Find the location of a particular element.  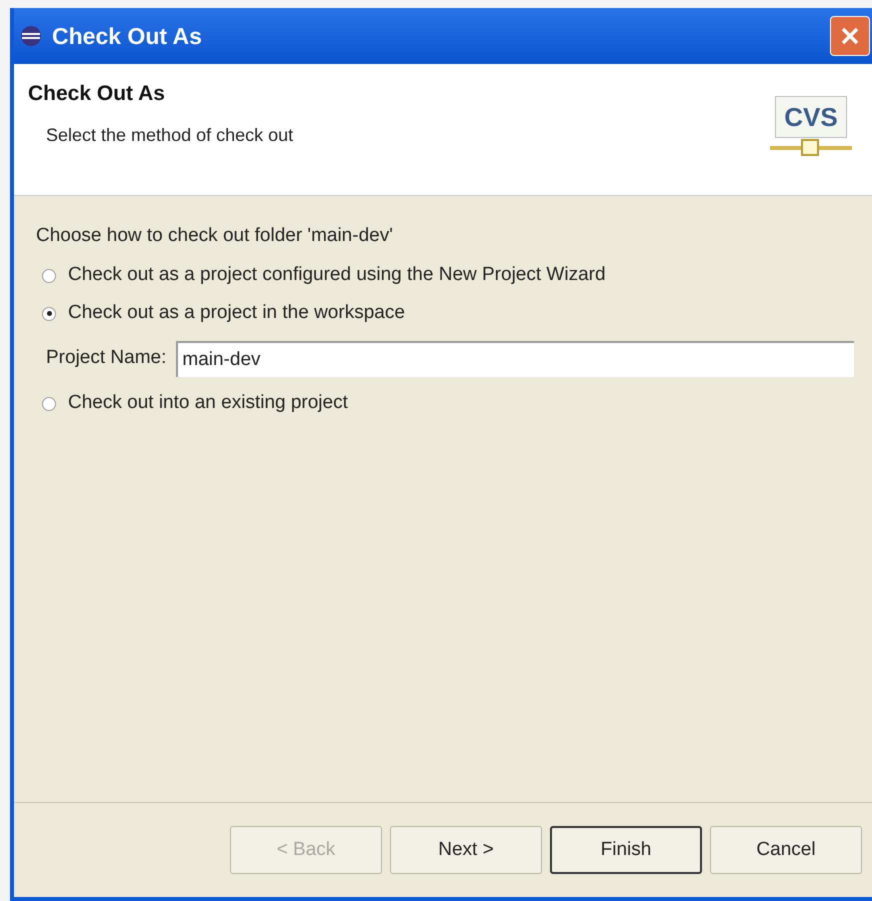

close-icon is located at coordinates (850, 36).